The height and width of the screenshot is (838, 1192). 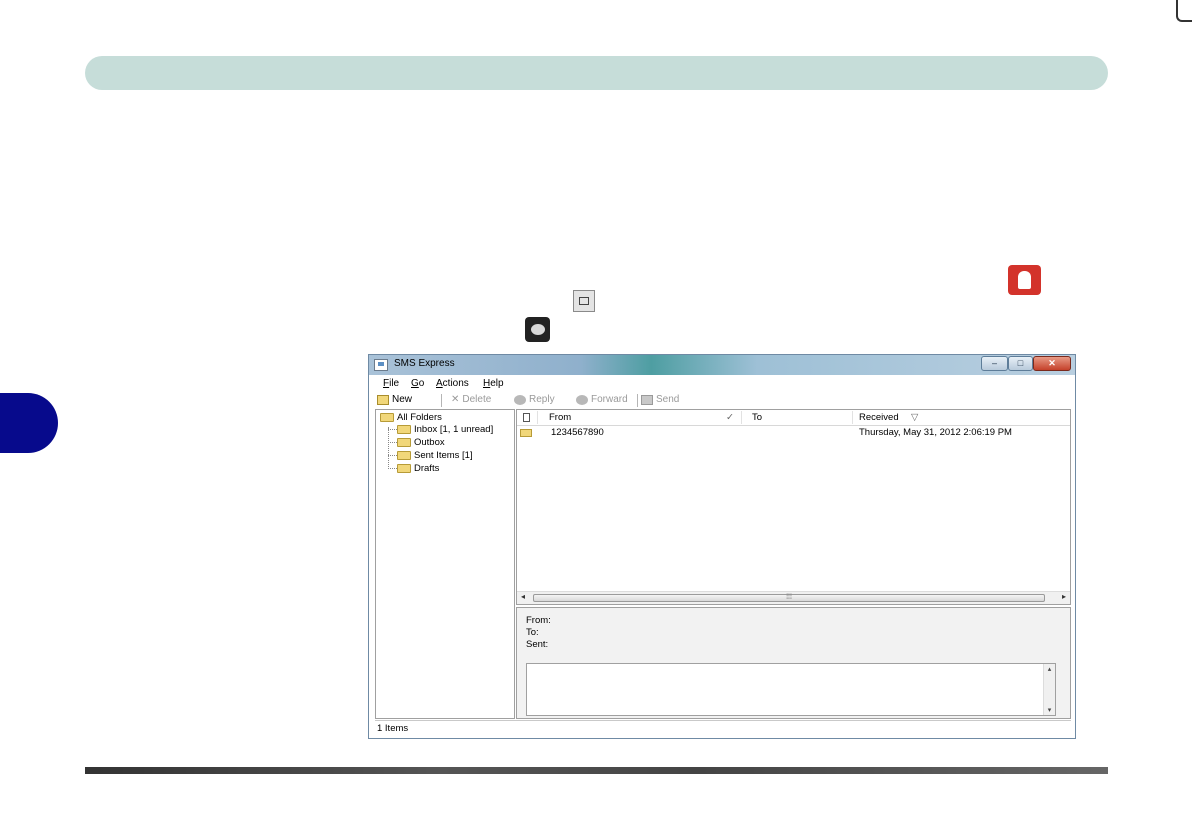 I want to click on close-button: ✕, so click(x=1052, y=363).